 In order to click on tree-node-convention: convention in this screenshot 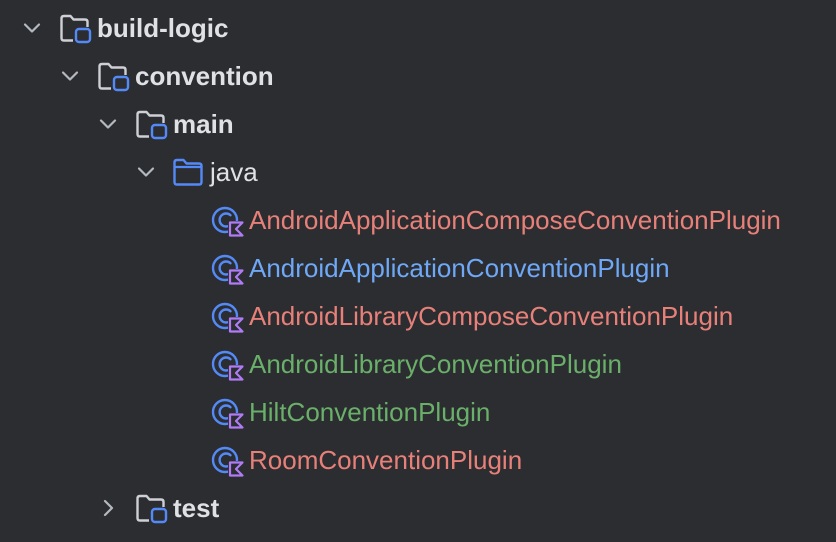, I will do `click(418, 76)`.